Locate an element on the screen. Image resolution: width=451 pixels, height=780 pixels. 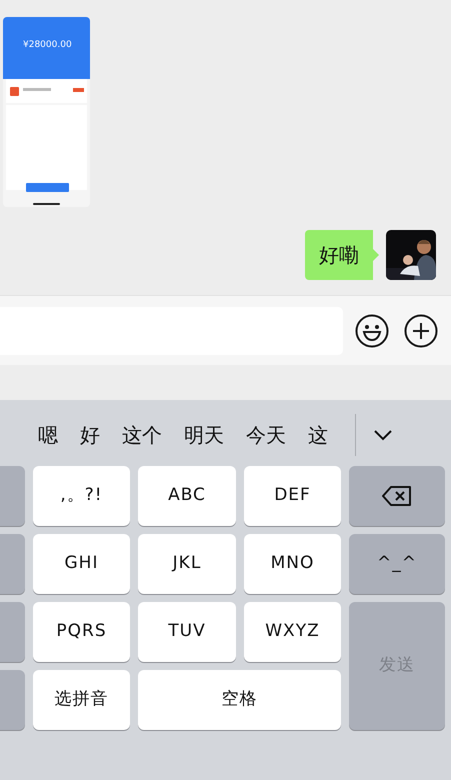
key: 选拼音 is located at coordinates (81, 700).